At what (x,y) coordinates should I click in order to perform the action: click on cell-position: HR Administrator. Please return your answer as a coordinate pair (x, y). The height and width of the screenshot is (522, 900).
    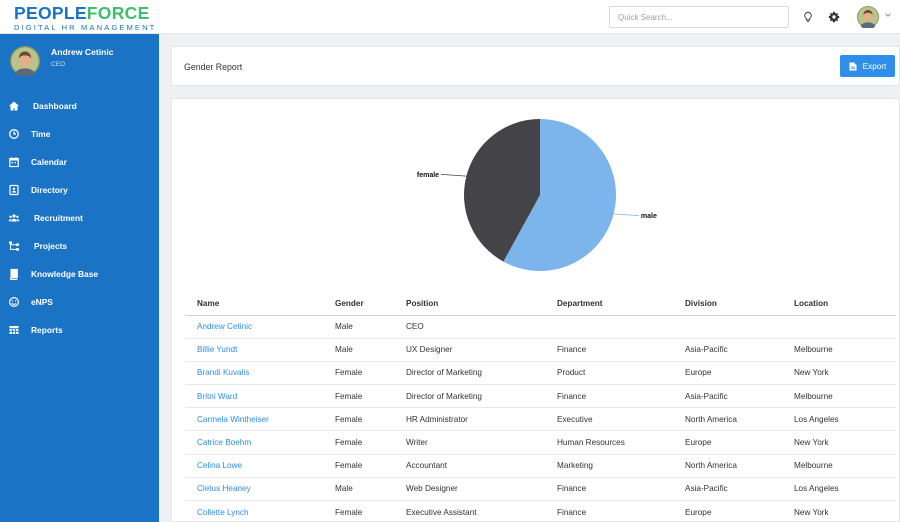
    Looking at the image, I should click on (469, 419).